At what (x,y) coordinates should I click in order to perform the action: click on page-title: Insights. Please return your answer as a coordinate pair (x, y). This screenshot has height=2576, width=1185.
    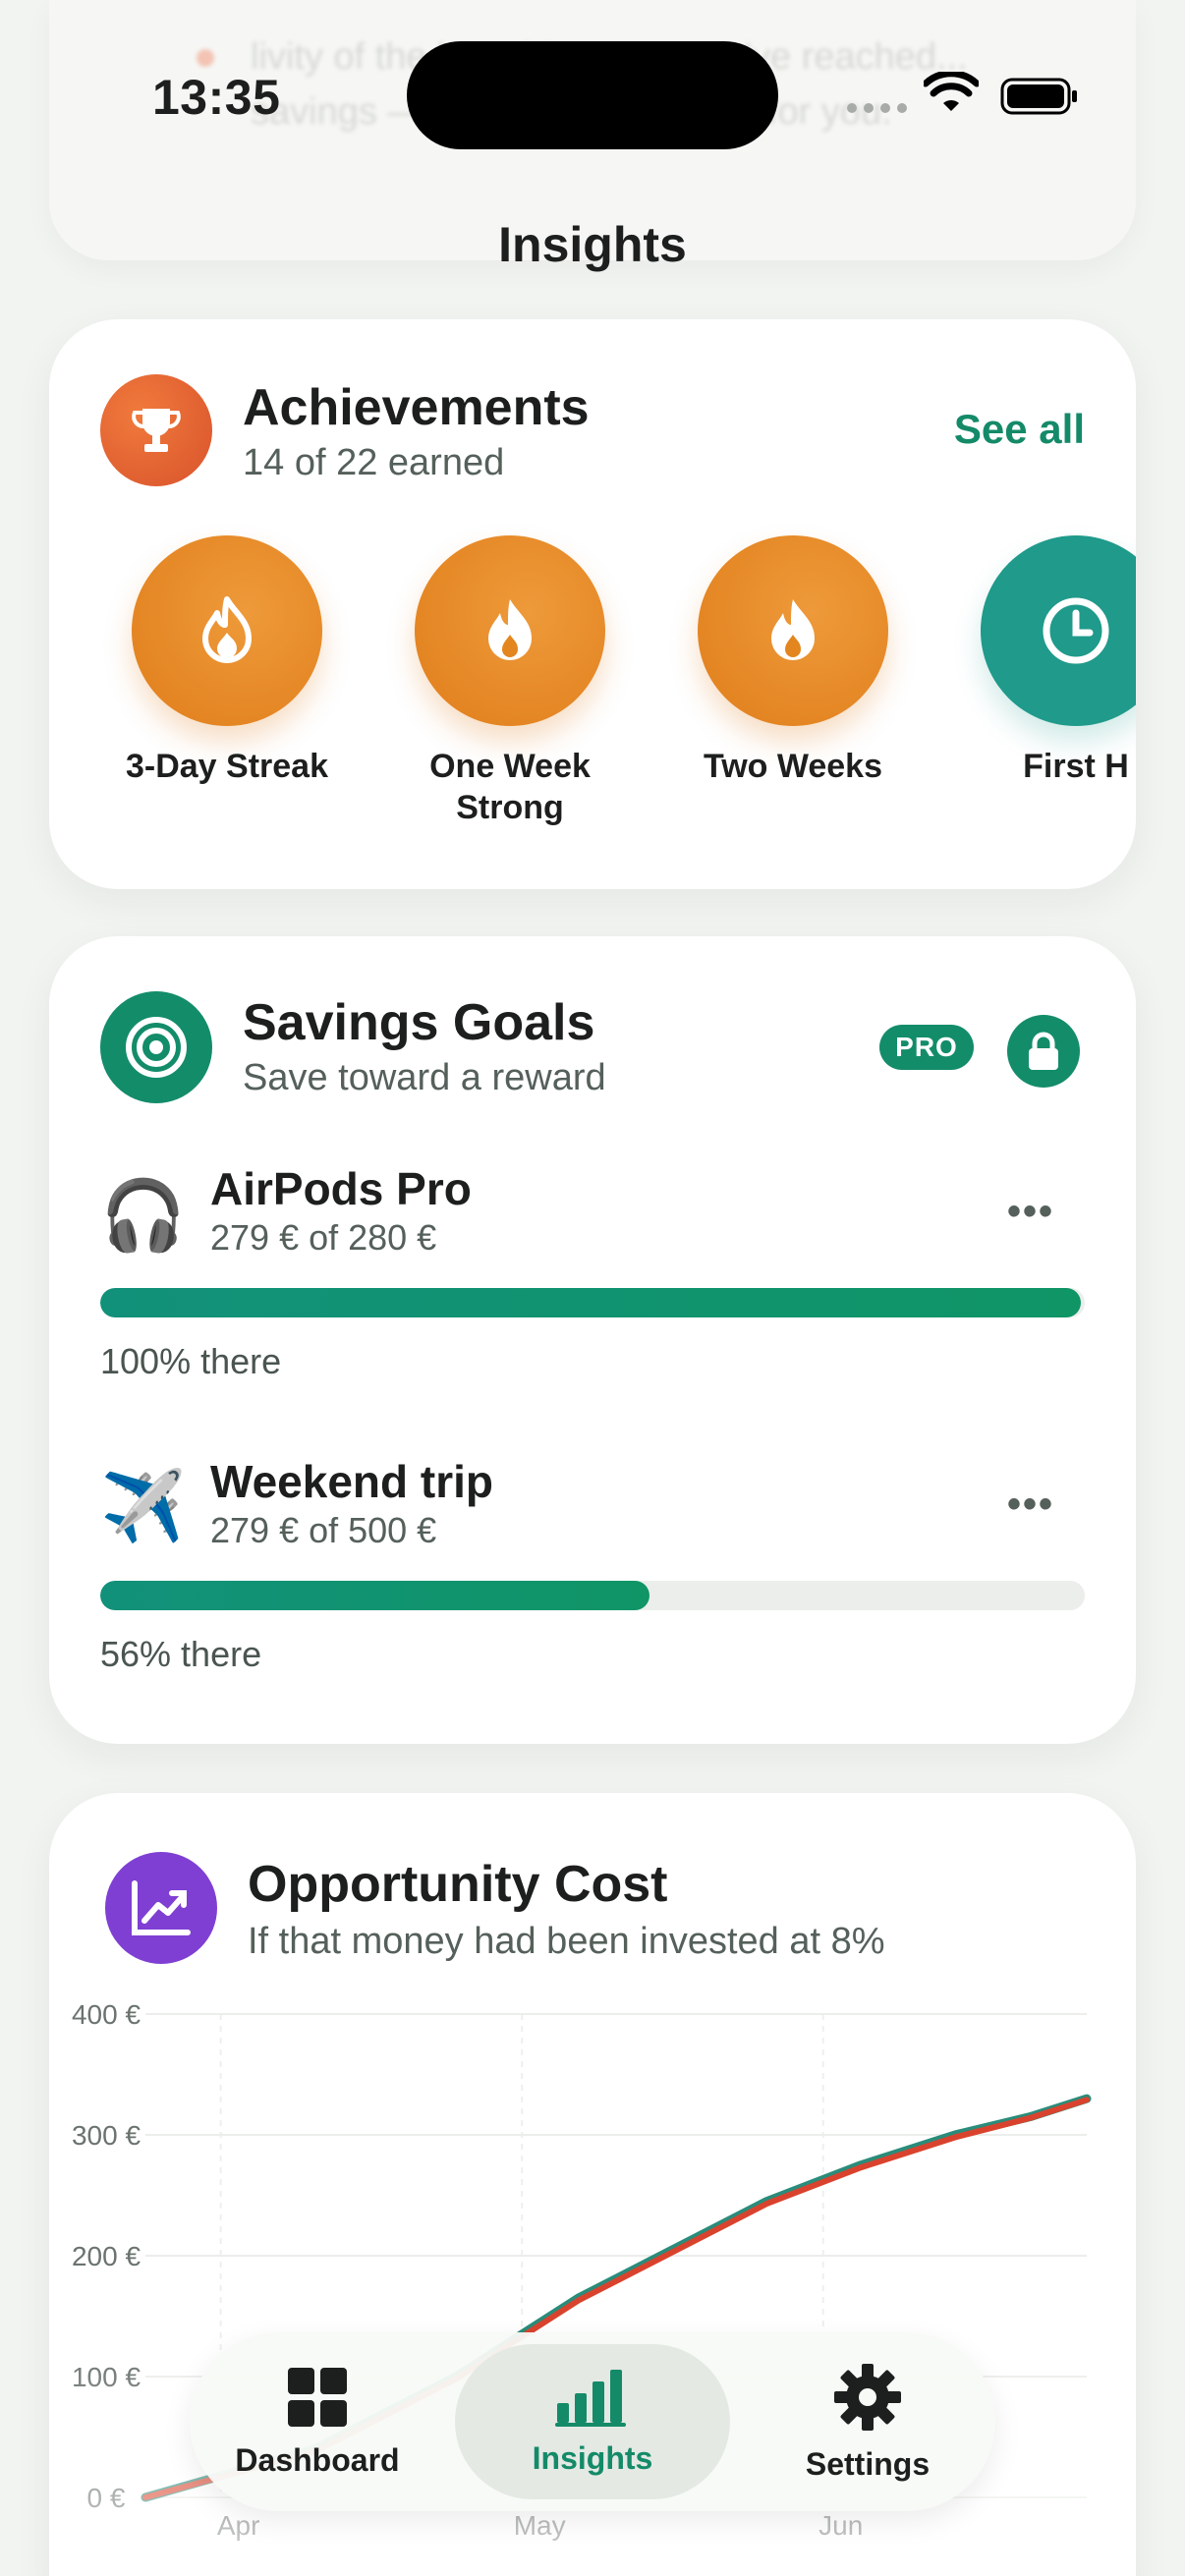
    Looking at the image, I should click on (592, 244).